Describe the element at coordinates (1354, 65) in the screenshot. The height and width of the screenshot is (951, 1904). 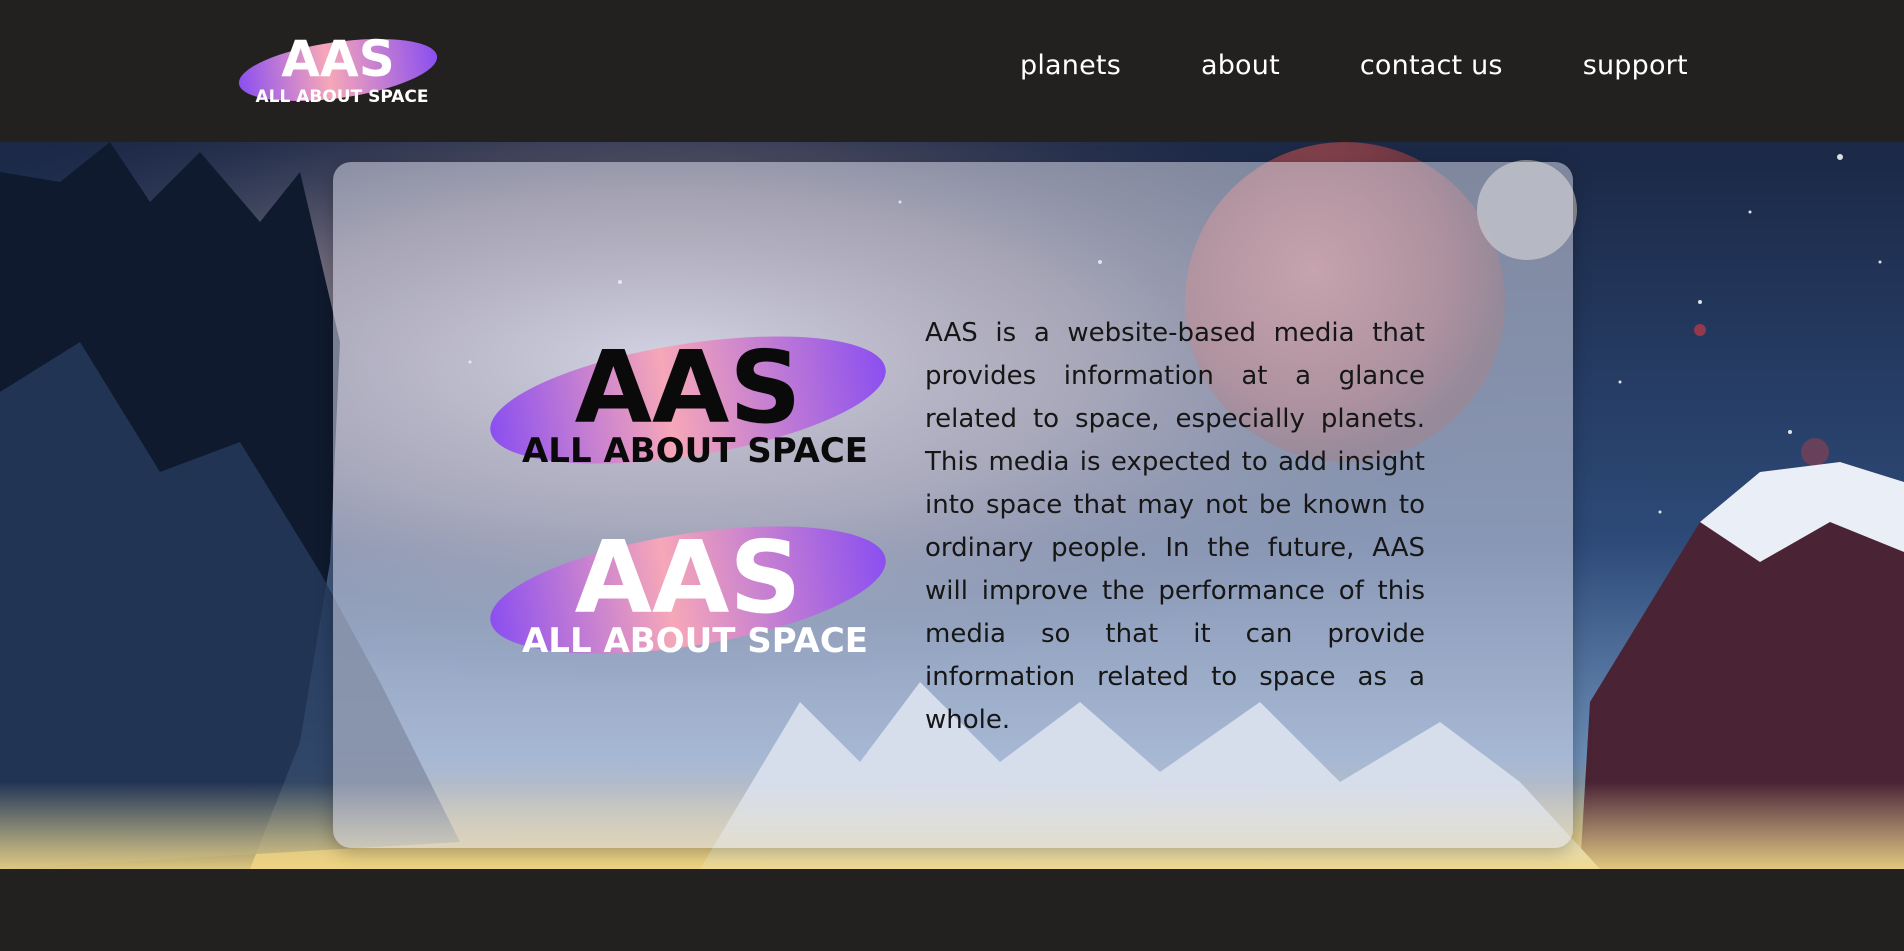
I see `nav-links: planets about contact us support` at that location.